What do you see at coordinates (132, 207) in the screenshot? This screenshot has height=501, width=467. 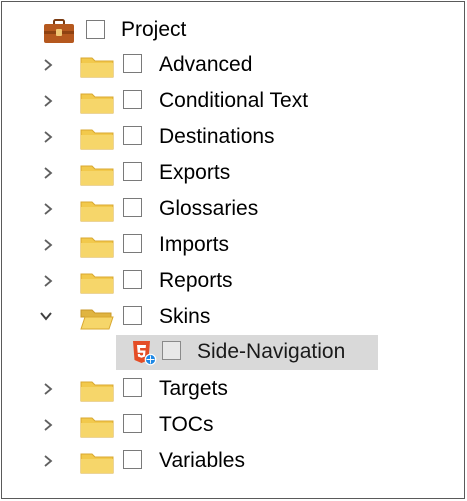 I see `glossaries-checkbox` at bounding box center [132, 207].